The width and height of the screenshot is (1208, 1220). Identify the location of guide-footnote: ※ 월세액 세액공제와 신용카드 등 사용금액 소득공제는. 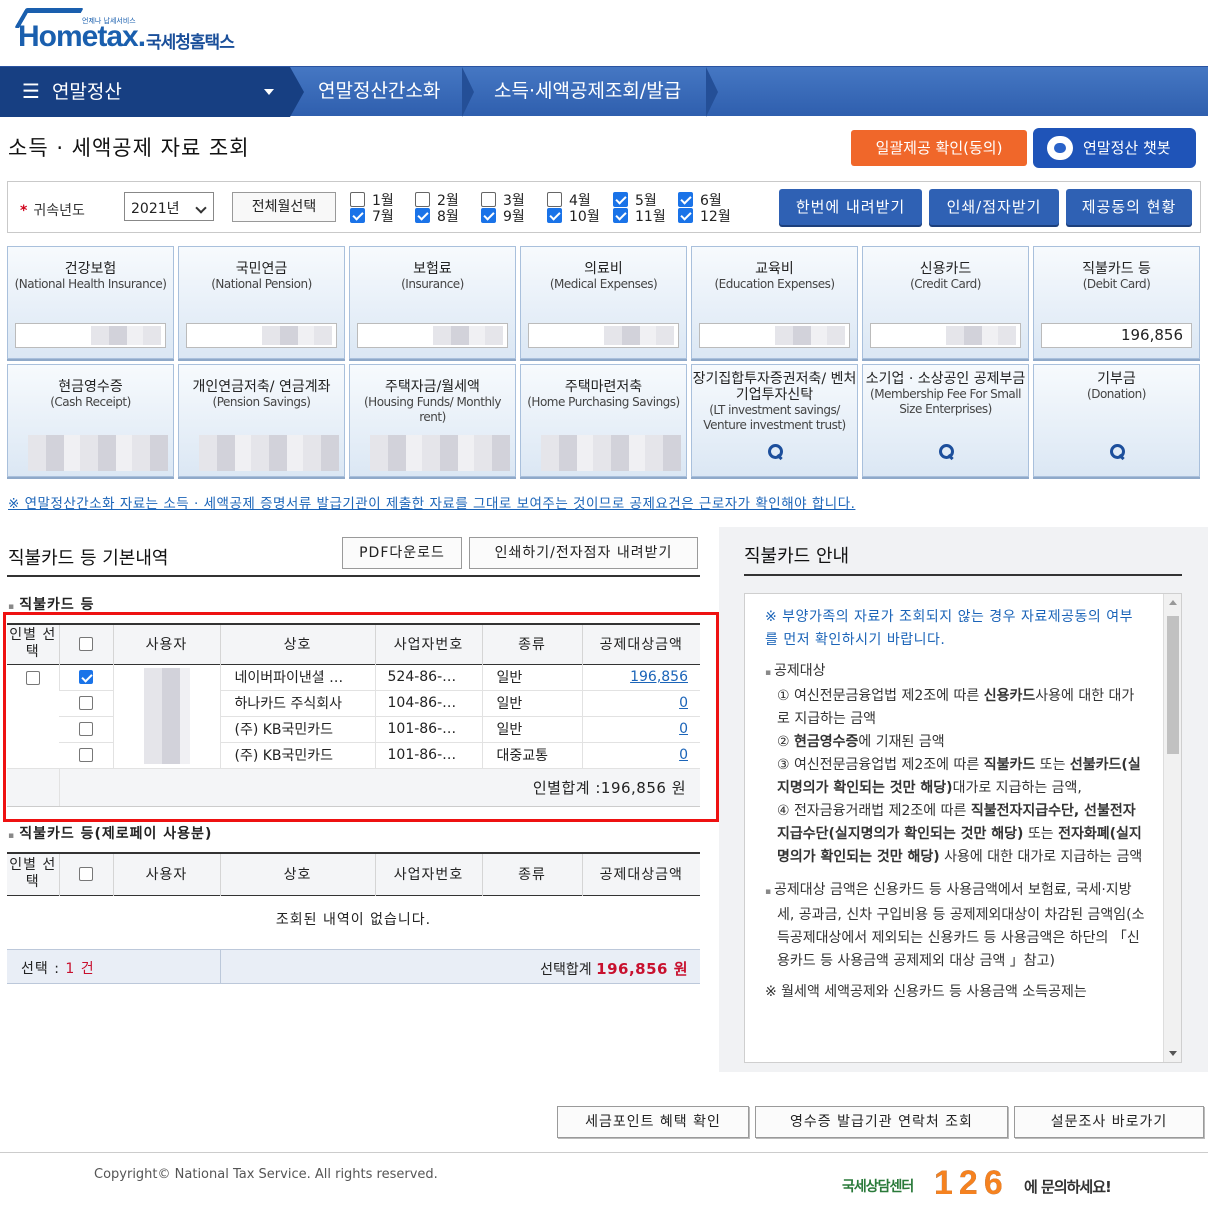
(926, 992).